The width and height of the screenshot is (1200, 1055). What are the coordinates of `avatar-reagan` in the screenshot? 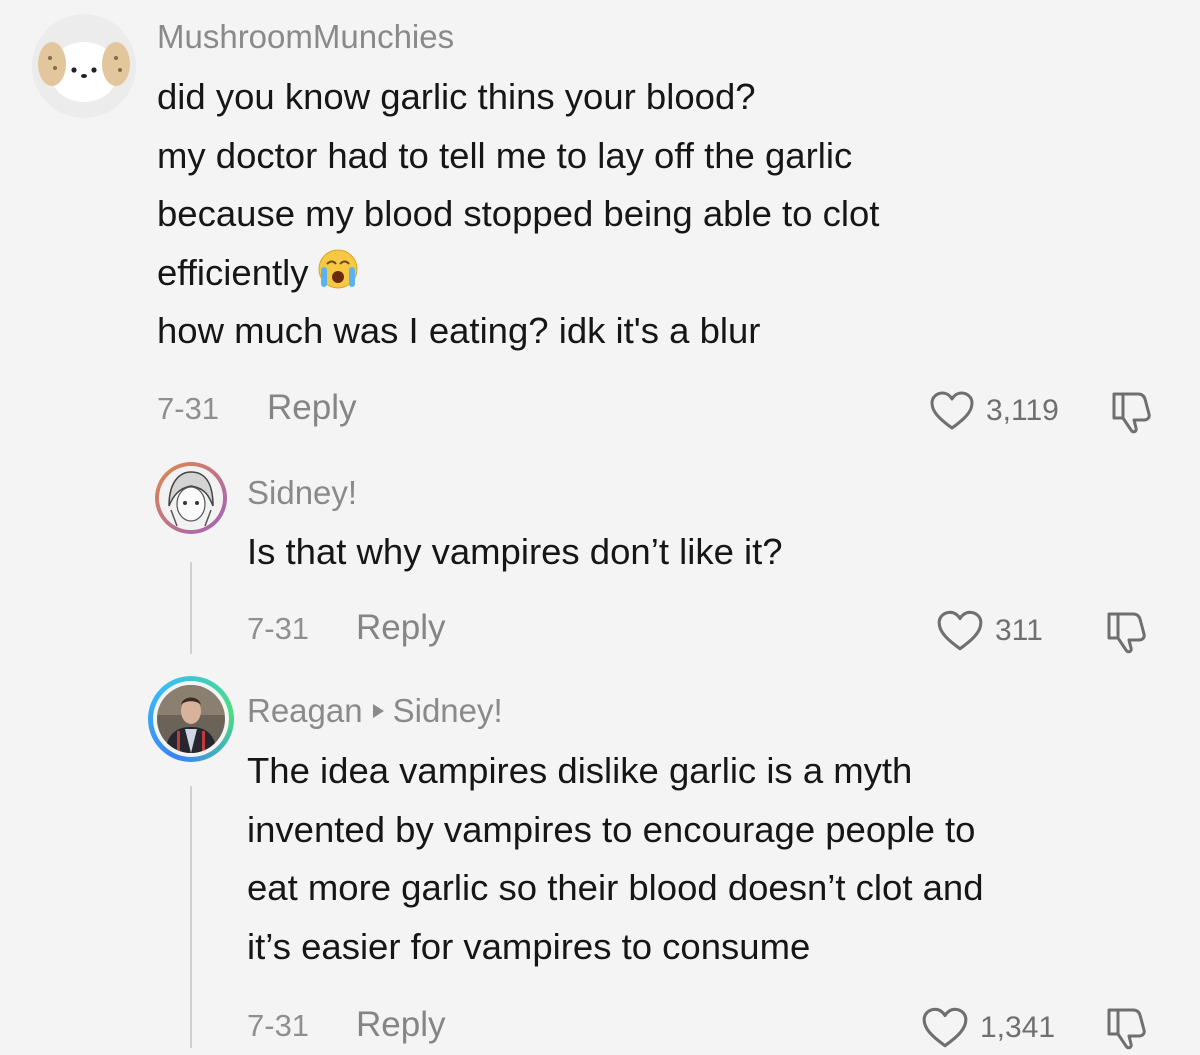 It's located at (191, 719).